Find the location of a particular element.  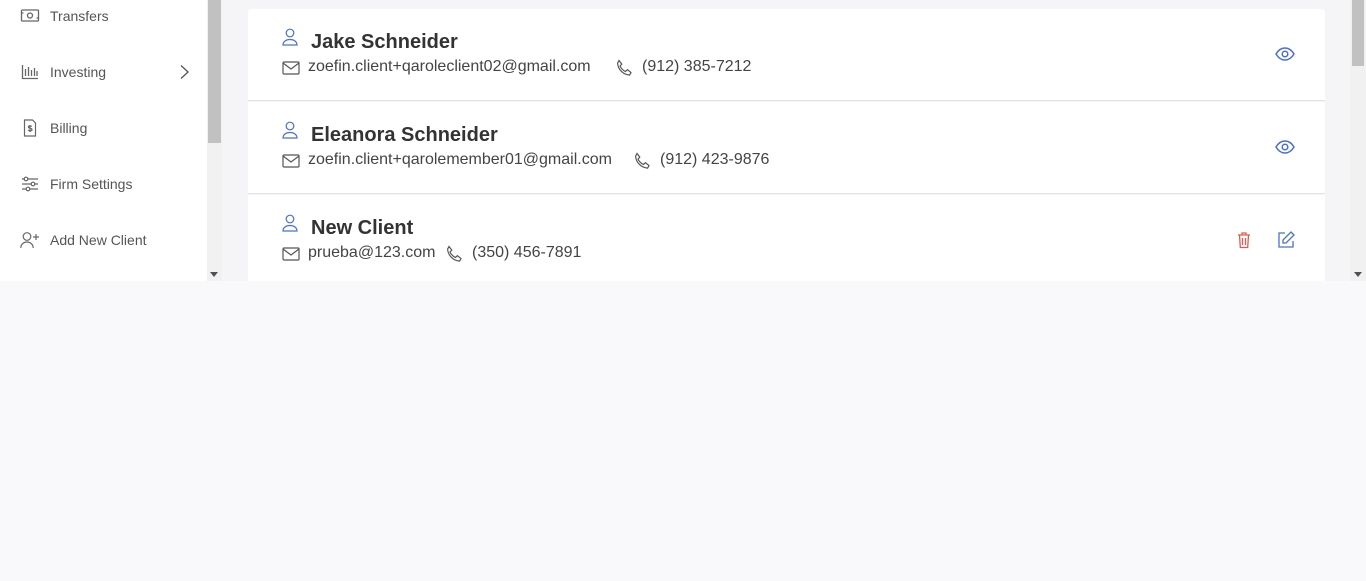

sidebar-scrollbar is located at coordinates (214, 140).